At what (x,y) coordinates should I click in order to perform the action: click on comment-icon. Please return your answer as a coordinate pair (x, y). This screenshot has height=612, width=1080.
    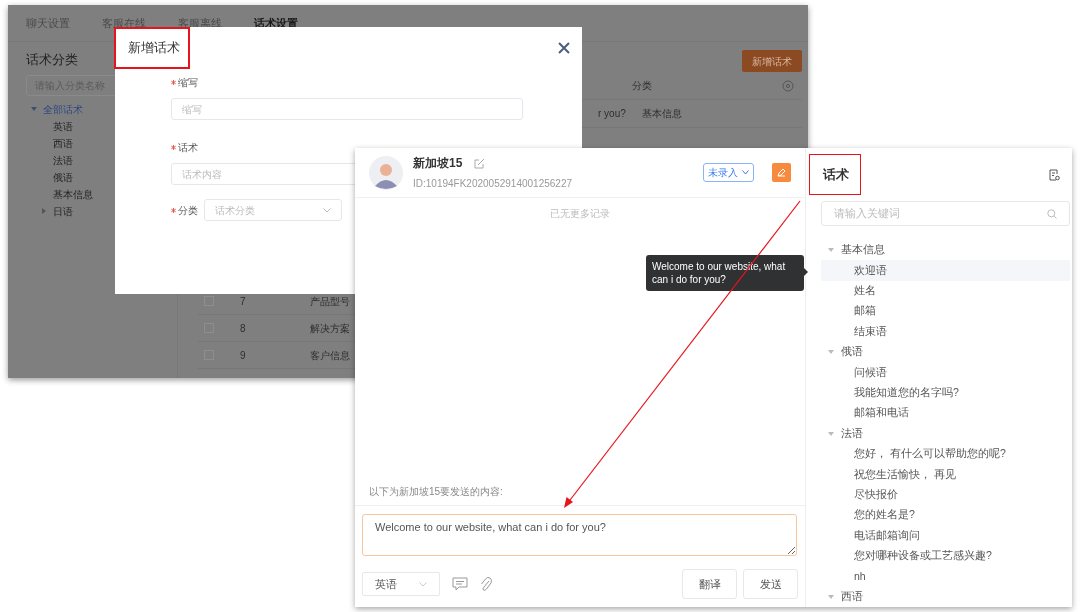
    Looking at the image, I should click on (460, 584).